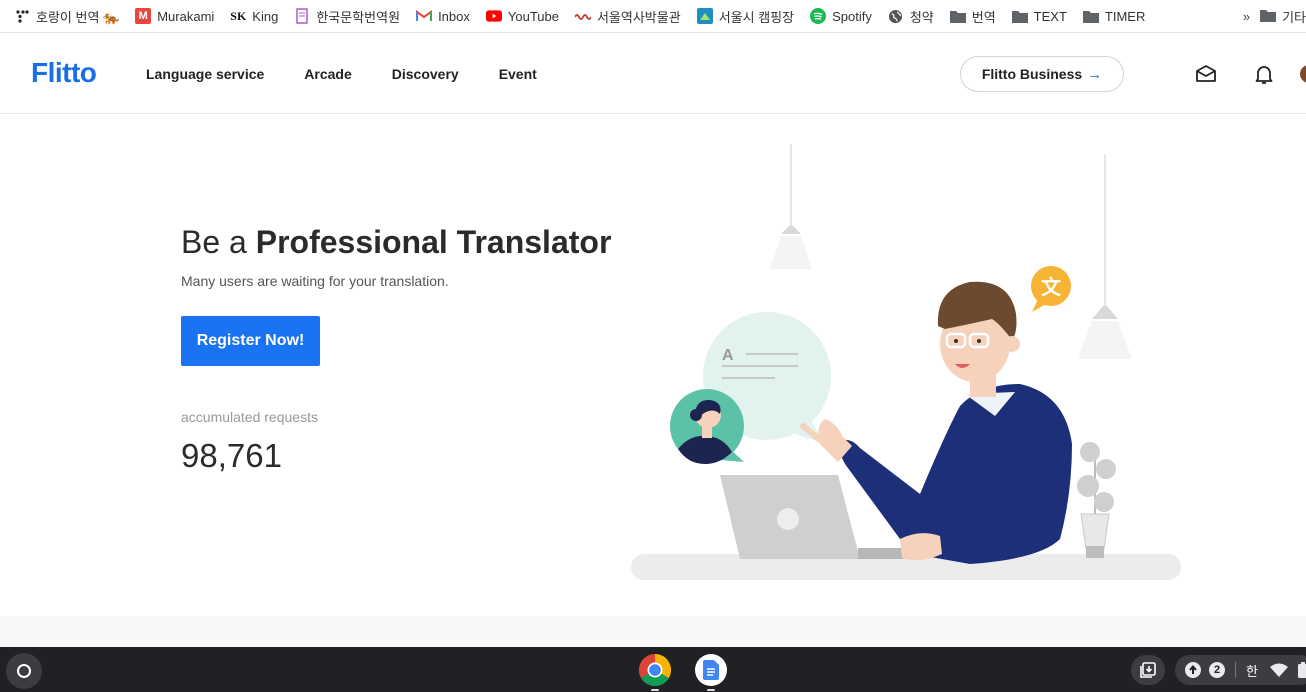  Describe the element at coordinates (1095, 74) in the screenshot. I see `arrow-right-icon: →` at that location.